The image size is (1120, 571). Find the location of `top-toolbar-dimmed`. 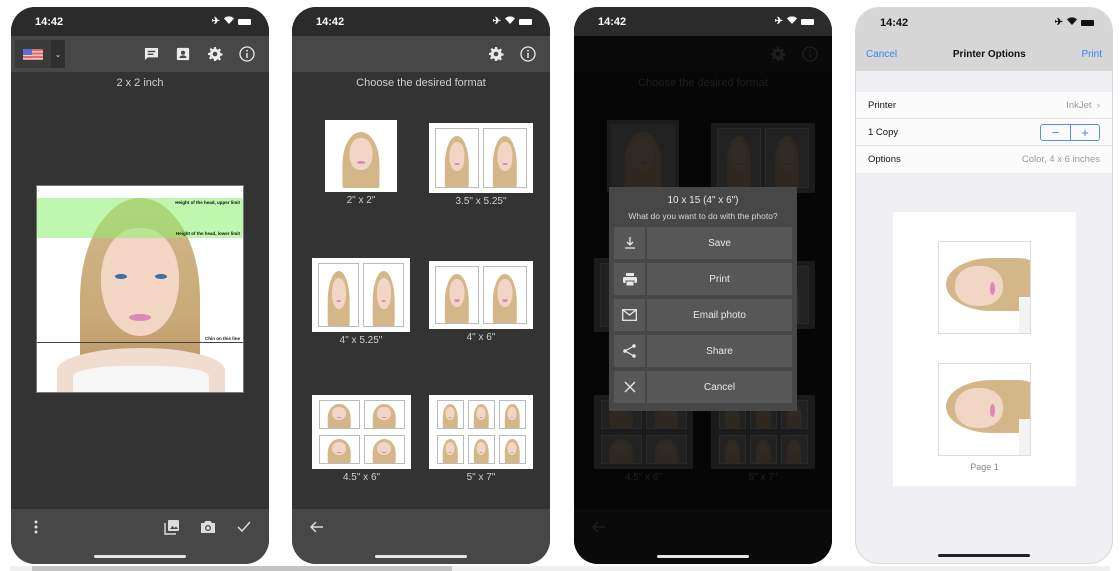

top-toolbar-dimmed is located at coordinates (703, 54).